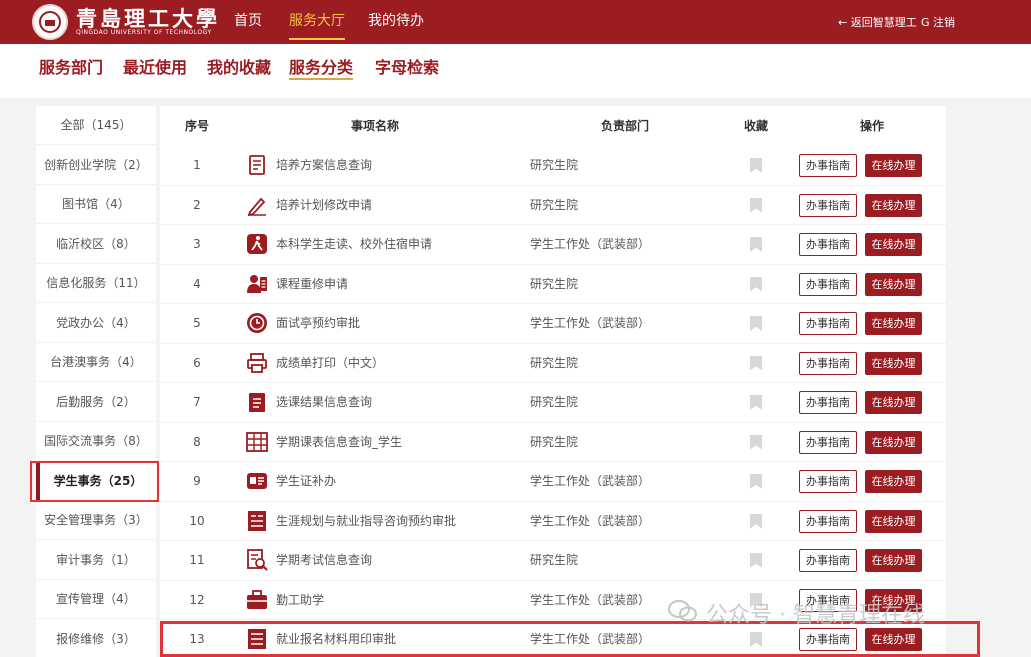 Image resolution: width=1031 pixels, height=657 pixels. I want to click on service-name: 课程重修申请, so click(312, 284).